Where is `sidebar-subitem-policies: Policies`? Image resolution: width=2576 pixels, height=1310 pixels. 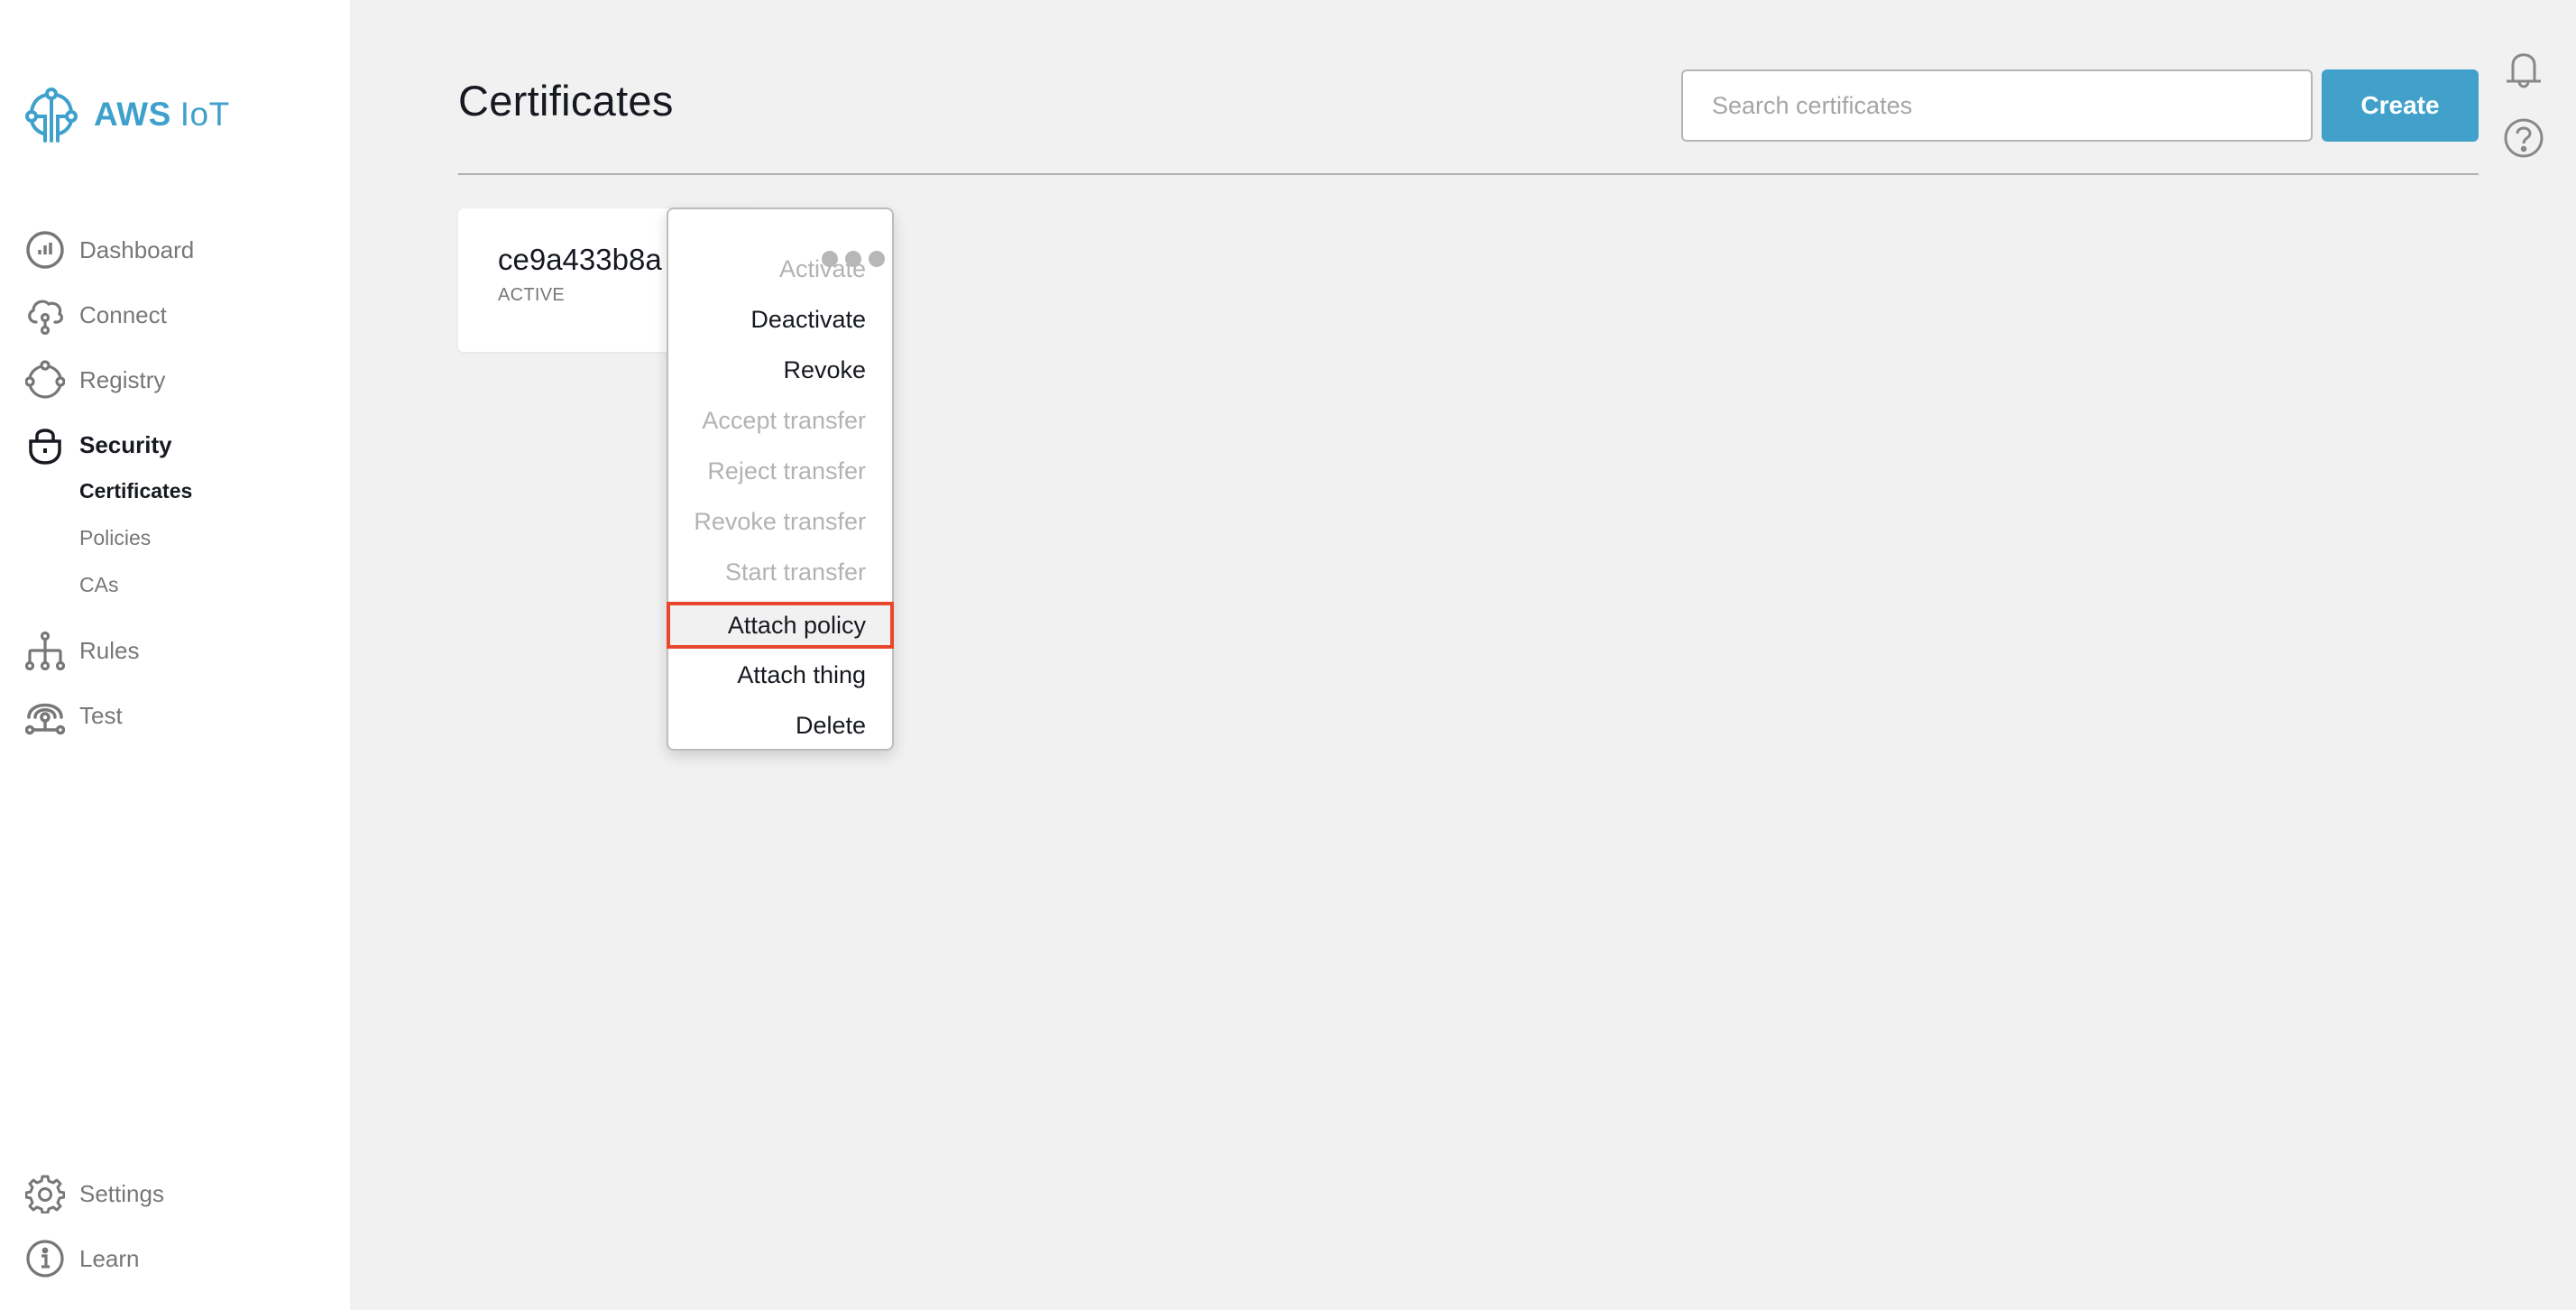
sidebar-subitem-policies: Policies is located at coordinates (115, 537).